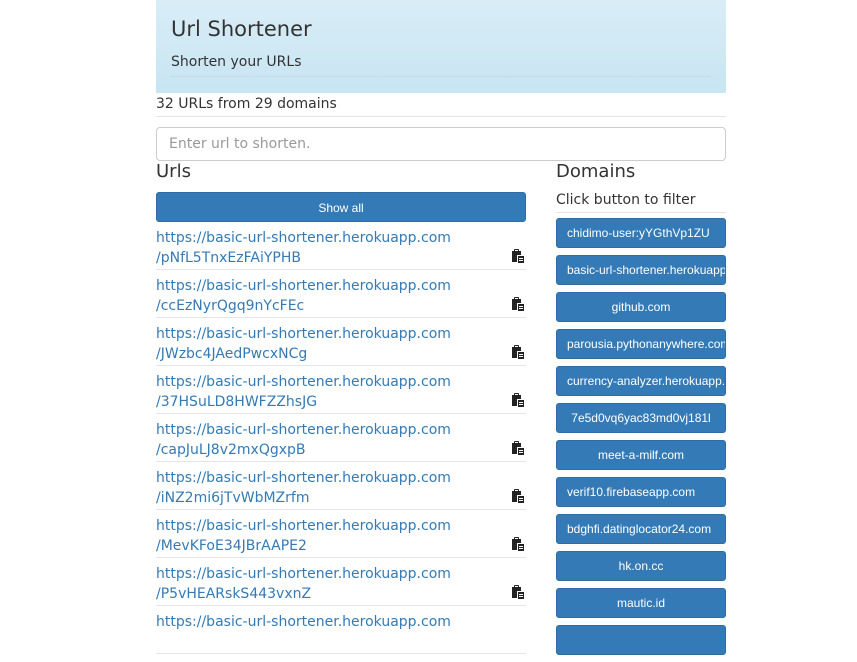 Image resolution: width=857 pixels, height=662 pixels. I want to click on domain-filter-button: github.com, so click(641, 307).